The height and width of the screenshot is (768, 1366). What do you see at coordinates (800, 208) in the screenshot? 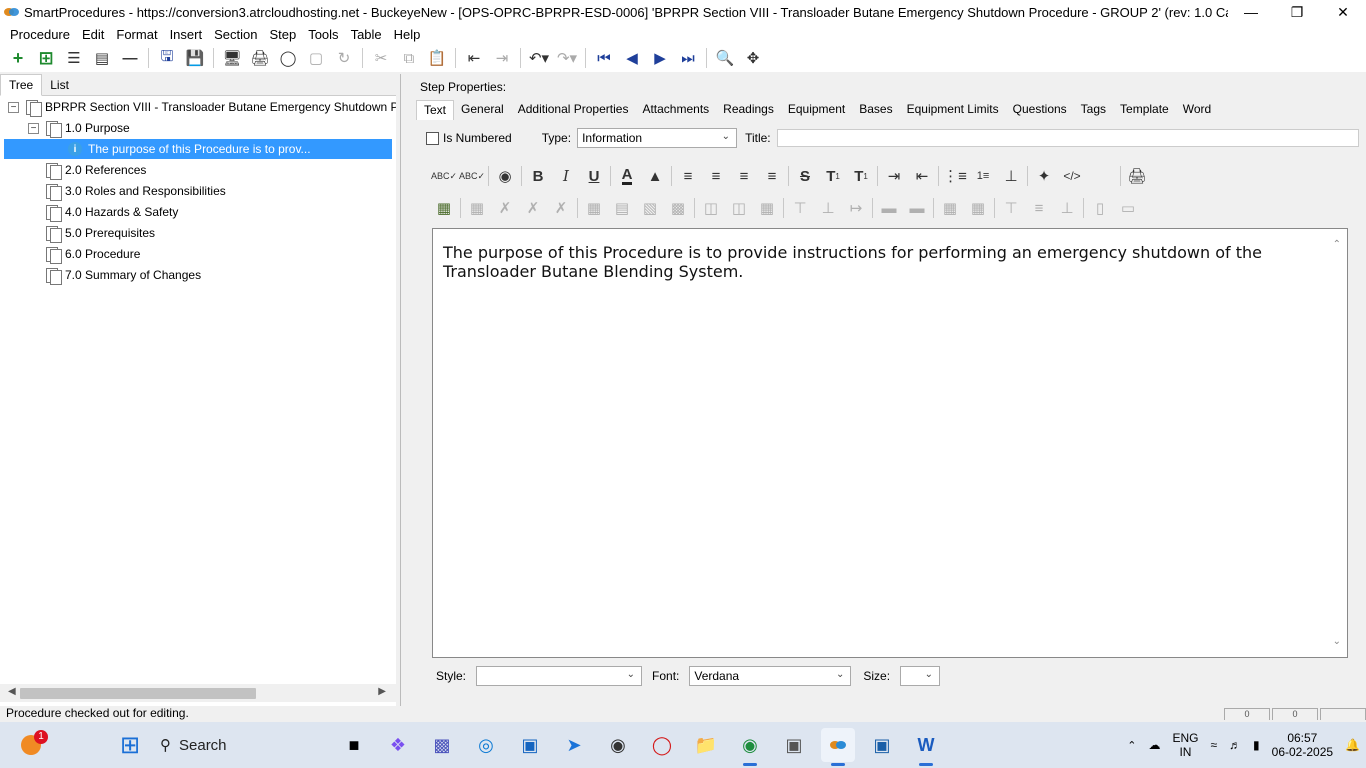
I see `insert-row-above-icon: ⊤` at bounding box center [800, 208].